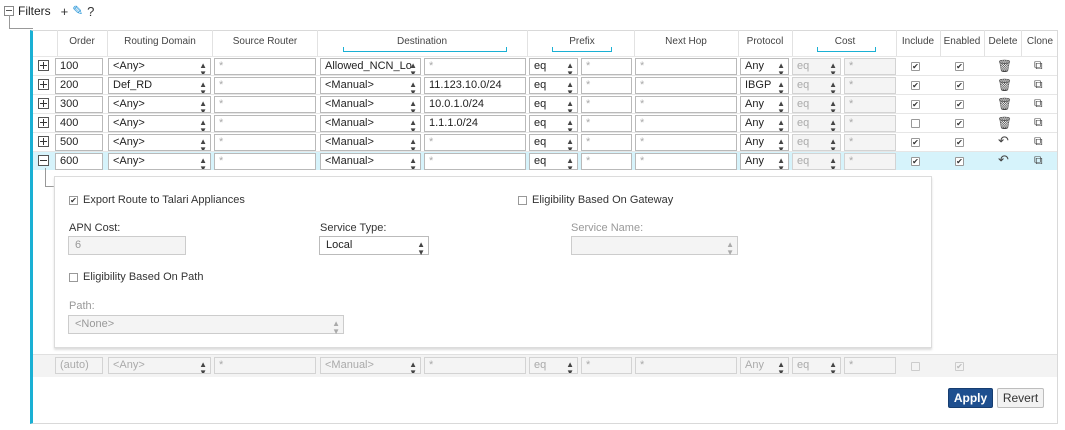  What do you see at coordinates (79, 161) in the screenshot?
I see `order-input: 600` at bounding box center [79, 161].